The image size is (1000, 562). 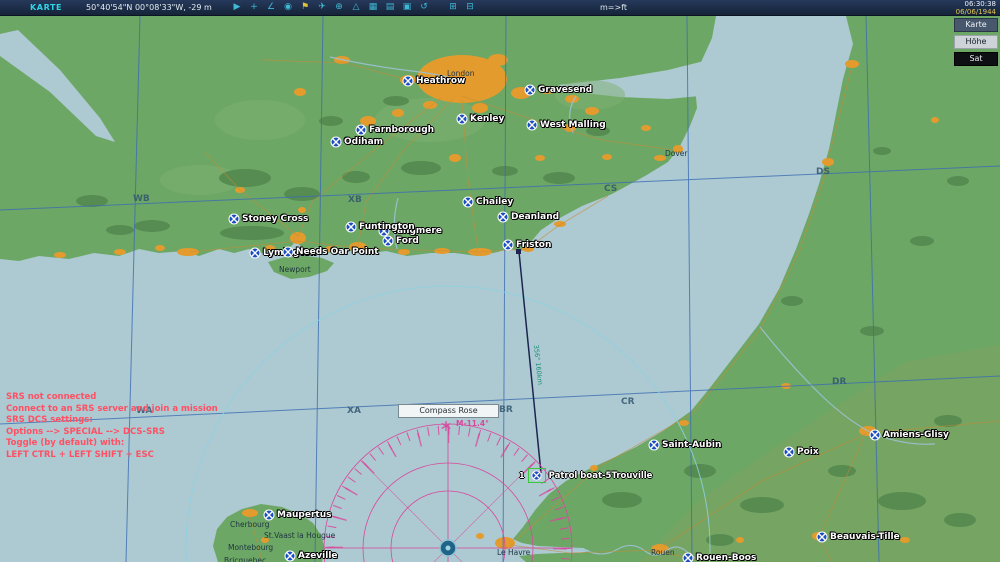 What do you see at coordinates (692, 445) in the screenshot?
I see `airfield-label: Saint-Aubin` at bounding box center [692, 445].